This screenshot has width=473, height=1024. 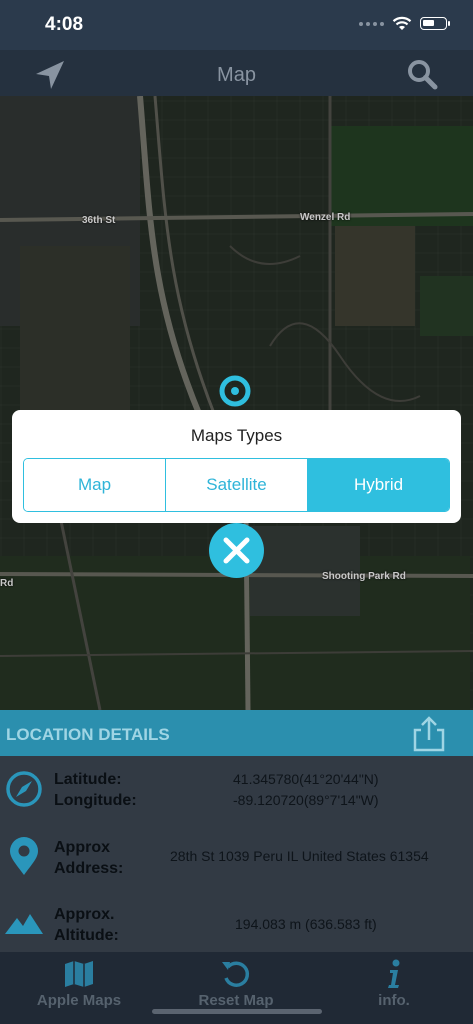 What do you see at coordinates (371, 23) in the screenshot?
I see `cellular-signal-icon` at bounding box center [371, 23].